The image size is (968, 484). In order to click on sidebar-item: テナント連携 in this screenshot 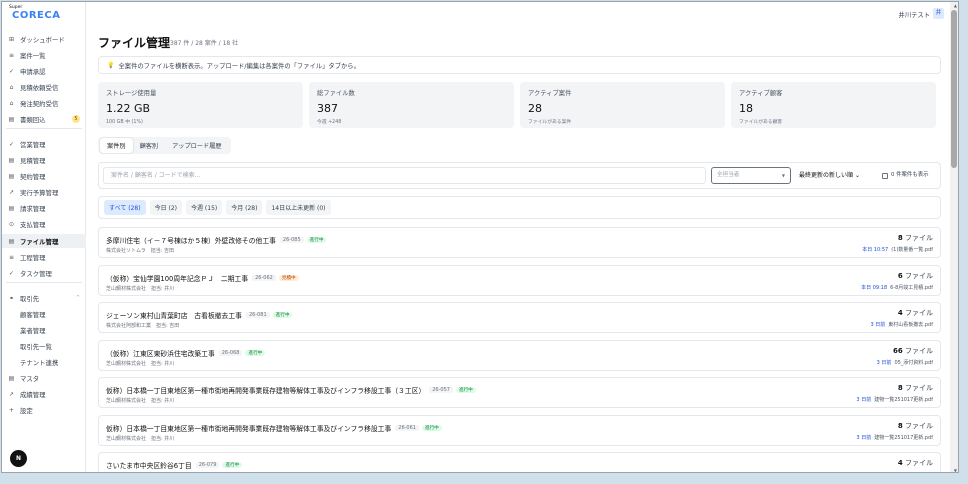, I will do `click(44, 362)`.